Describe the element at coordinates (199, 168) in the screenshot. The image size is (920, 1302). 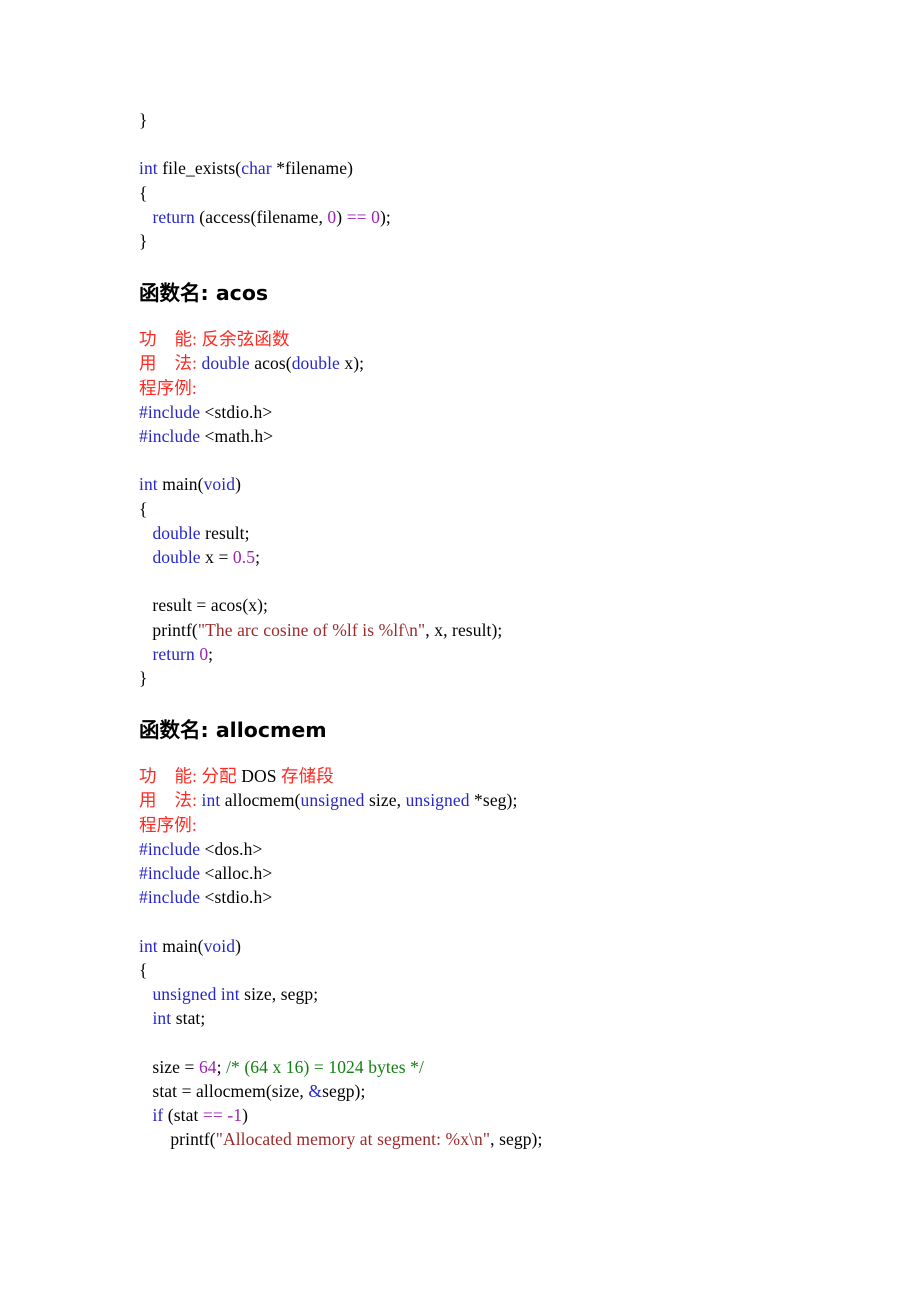
I see `code-token: file_exists(` at that location.